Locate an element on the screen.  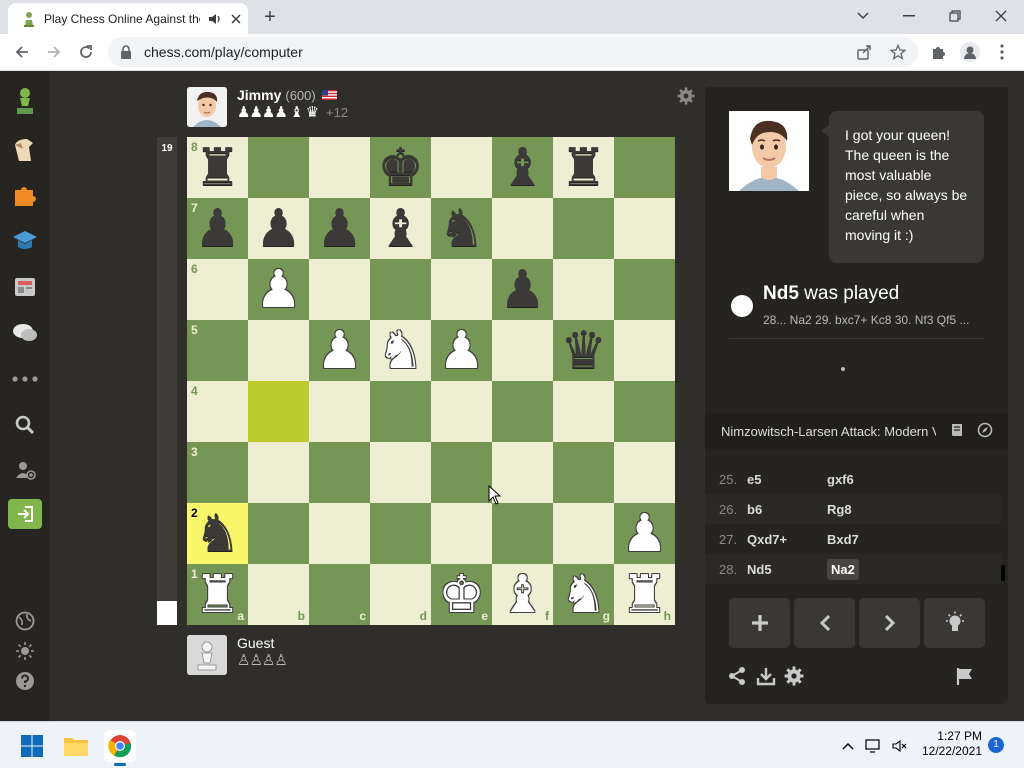
puzzles-icon is located at coordinates (25, 195).